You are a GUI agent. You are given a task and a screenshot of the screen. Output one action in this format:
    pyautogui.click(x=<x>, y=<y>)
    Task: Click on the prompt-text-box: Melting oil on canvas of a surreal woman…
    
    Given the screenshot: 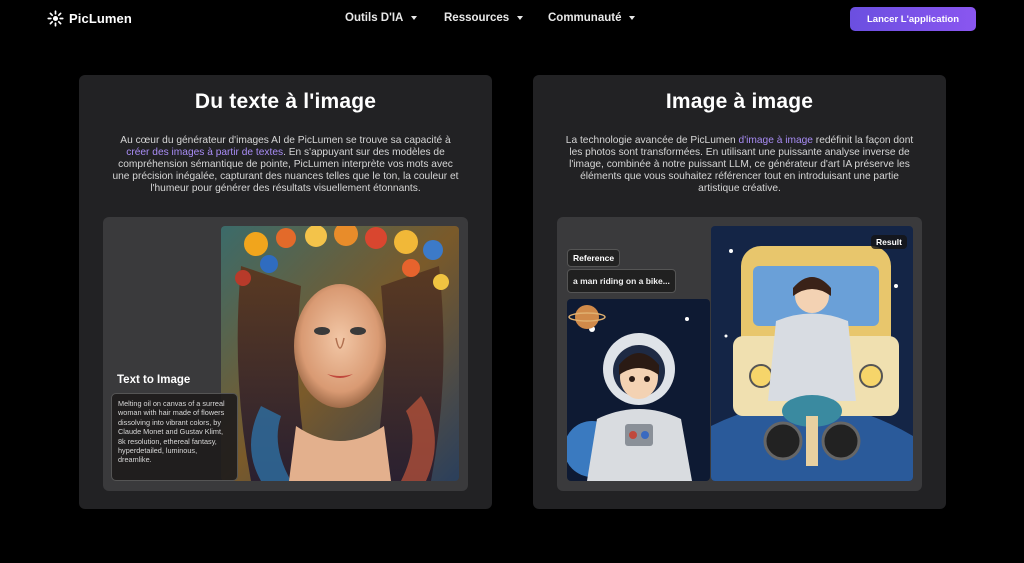 What is the action you would take?
    pyautogui.click(x=174, y=437)
    